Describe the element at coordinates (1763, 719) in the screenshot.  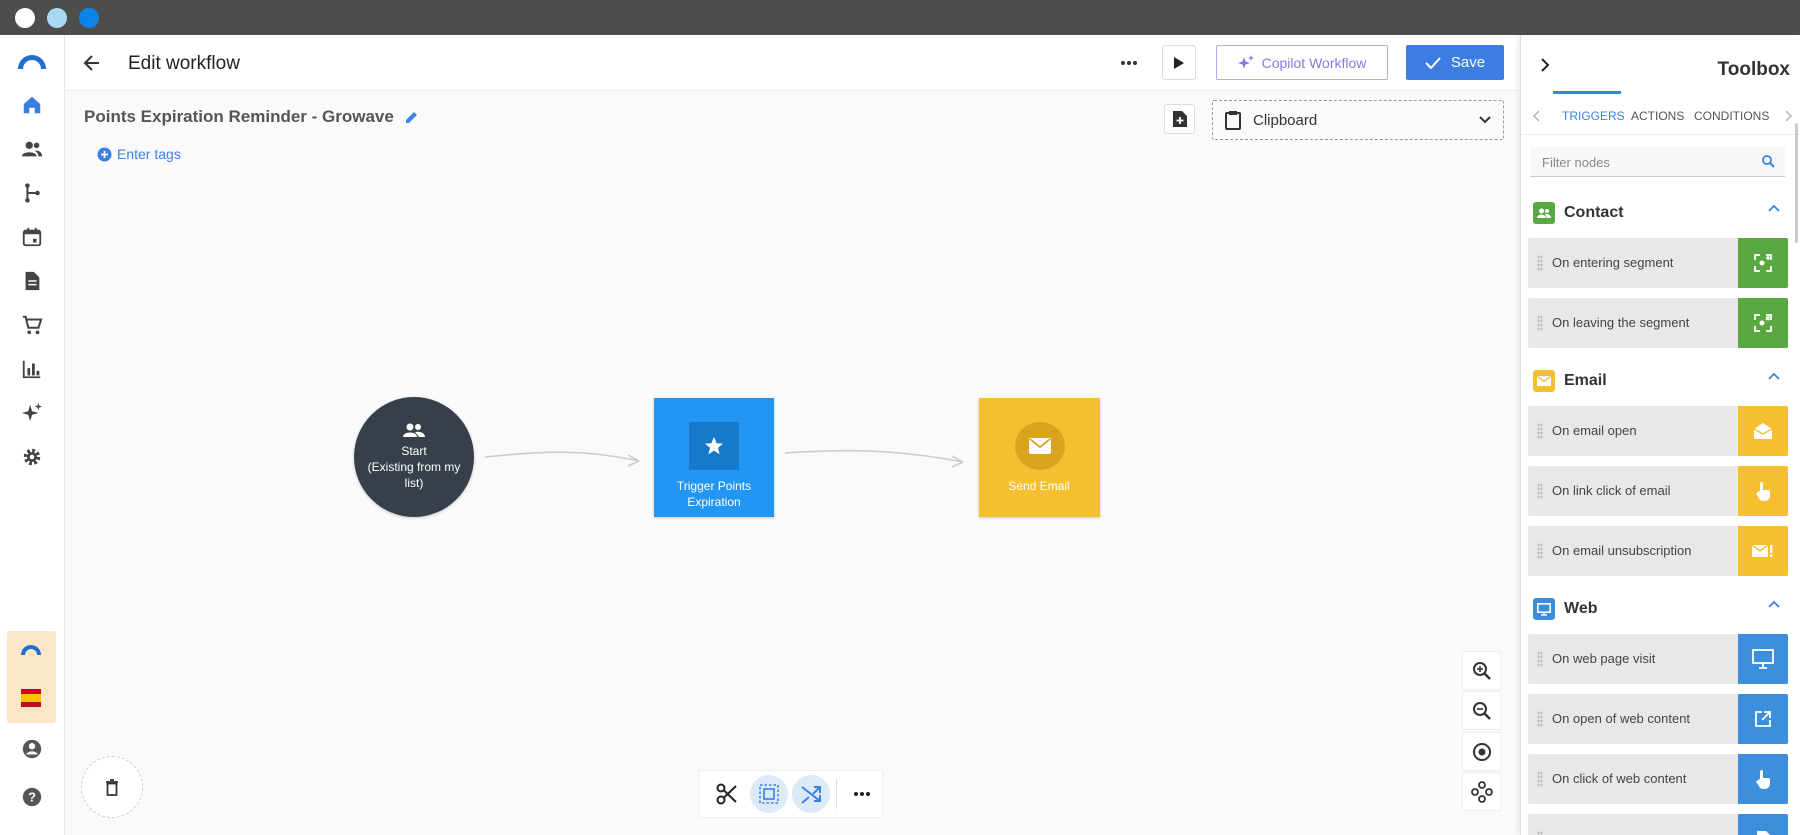
I see `open-external-icon` at that location.